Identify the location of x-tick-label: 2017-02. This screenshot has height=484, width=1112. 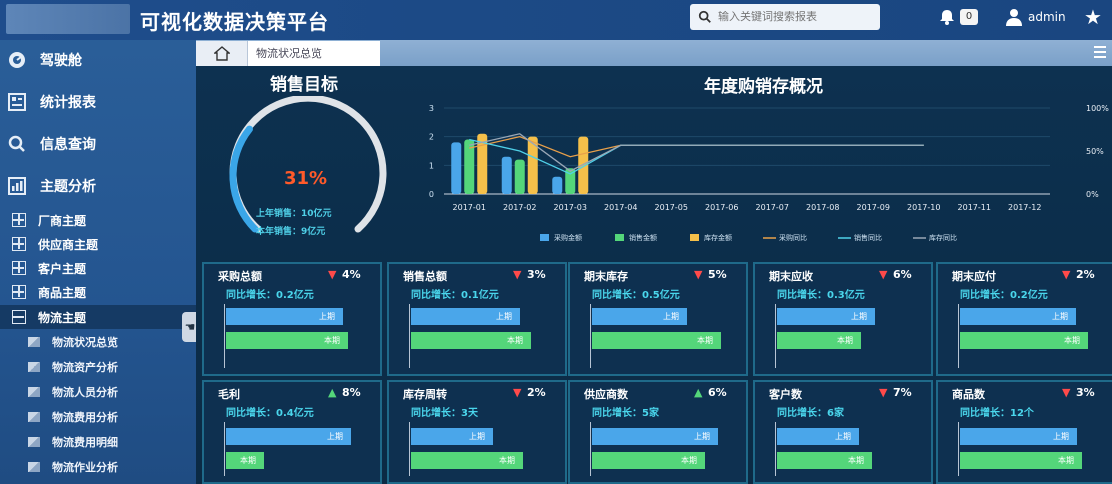
(519, 207).